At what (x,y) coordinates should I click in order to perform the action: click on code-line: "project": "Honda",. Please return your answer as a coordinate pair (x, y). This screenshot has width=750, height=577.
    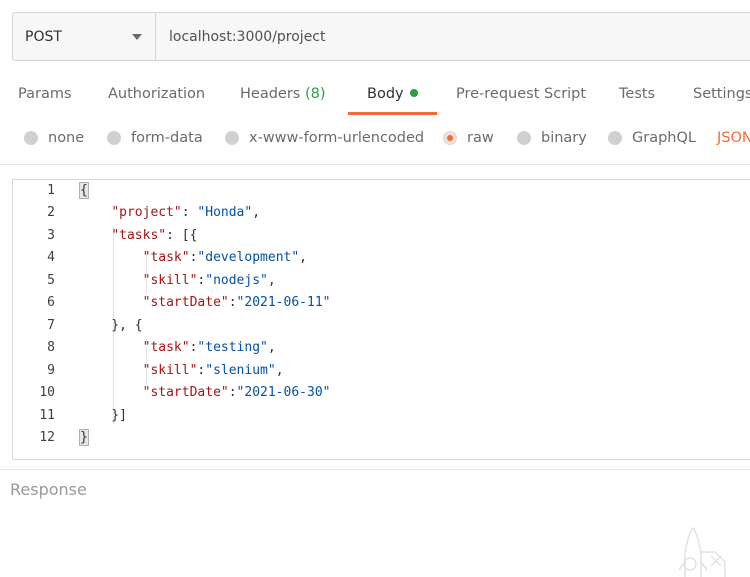
    Looking at the image, I should click on (186, 212).